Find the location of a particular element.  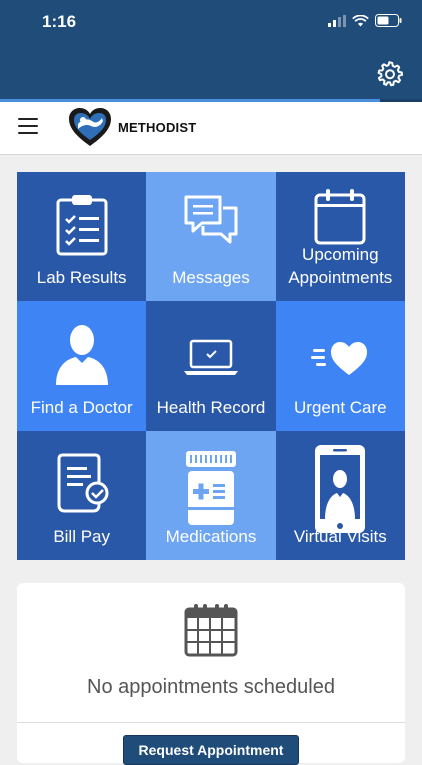

no-appointments-text: No appointments scheduled is located at coordinates (211, 687).